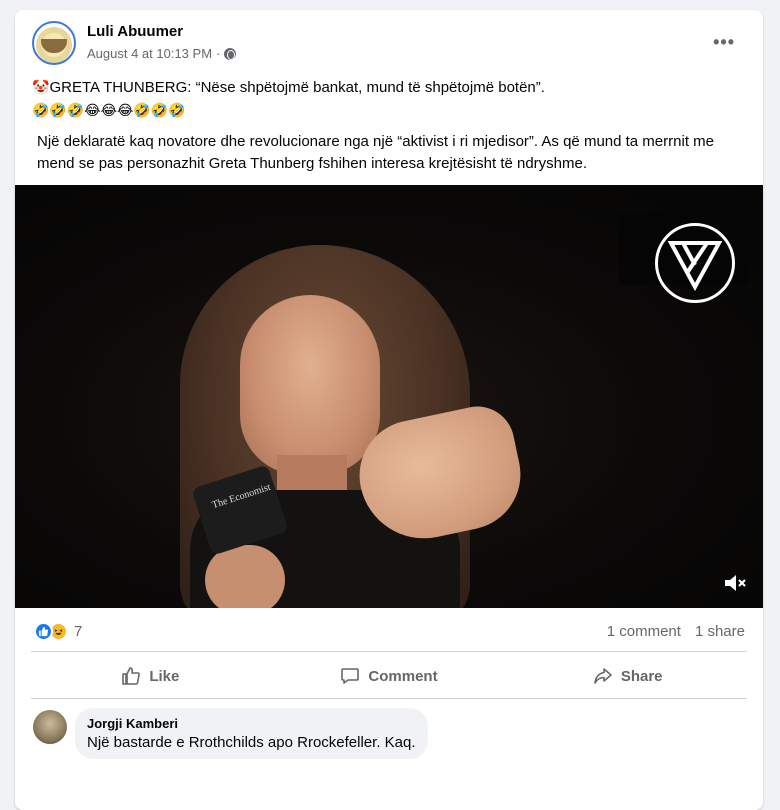  Describe the element at coordinates (403, 676) in the screenshot. I see `comment-label: Comment` at that location.